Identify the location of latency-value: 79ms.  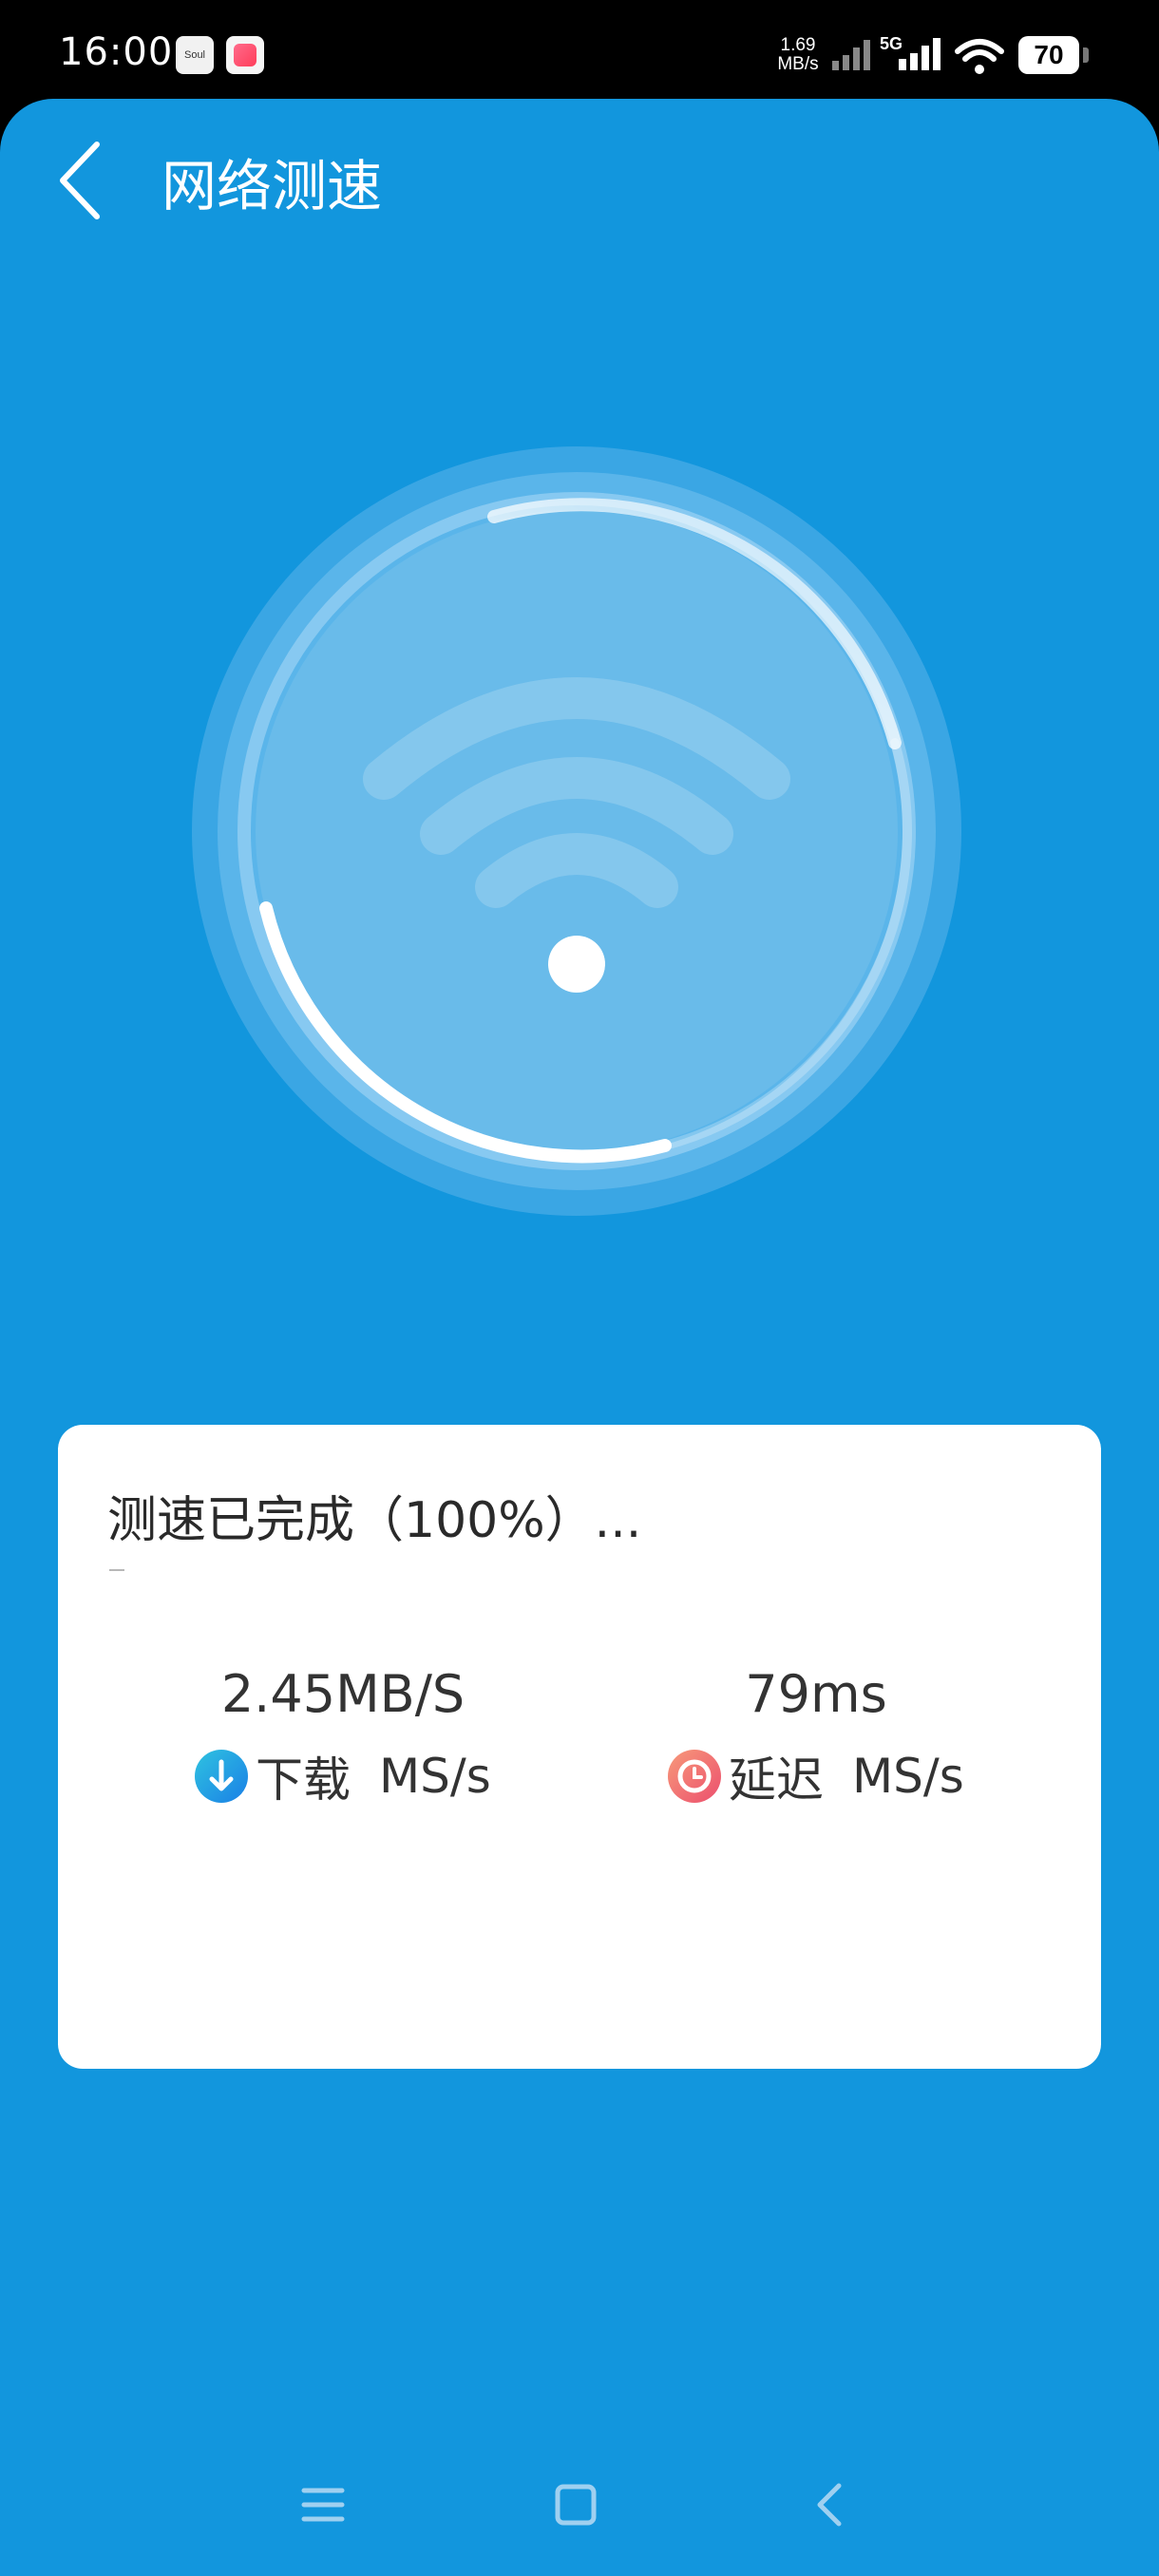
(816, 1694).